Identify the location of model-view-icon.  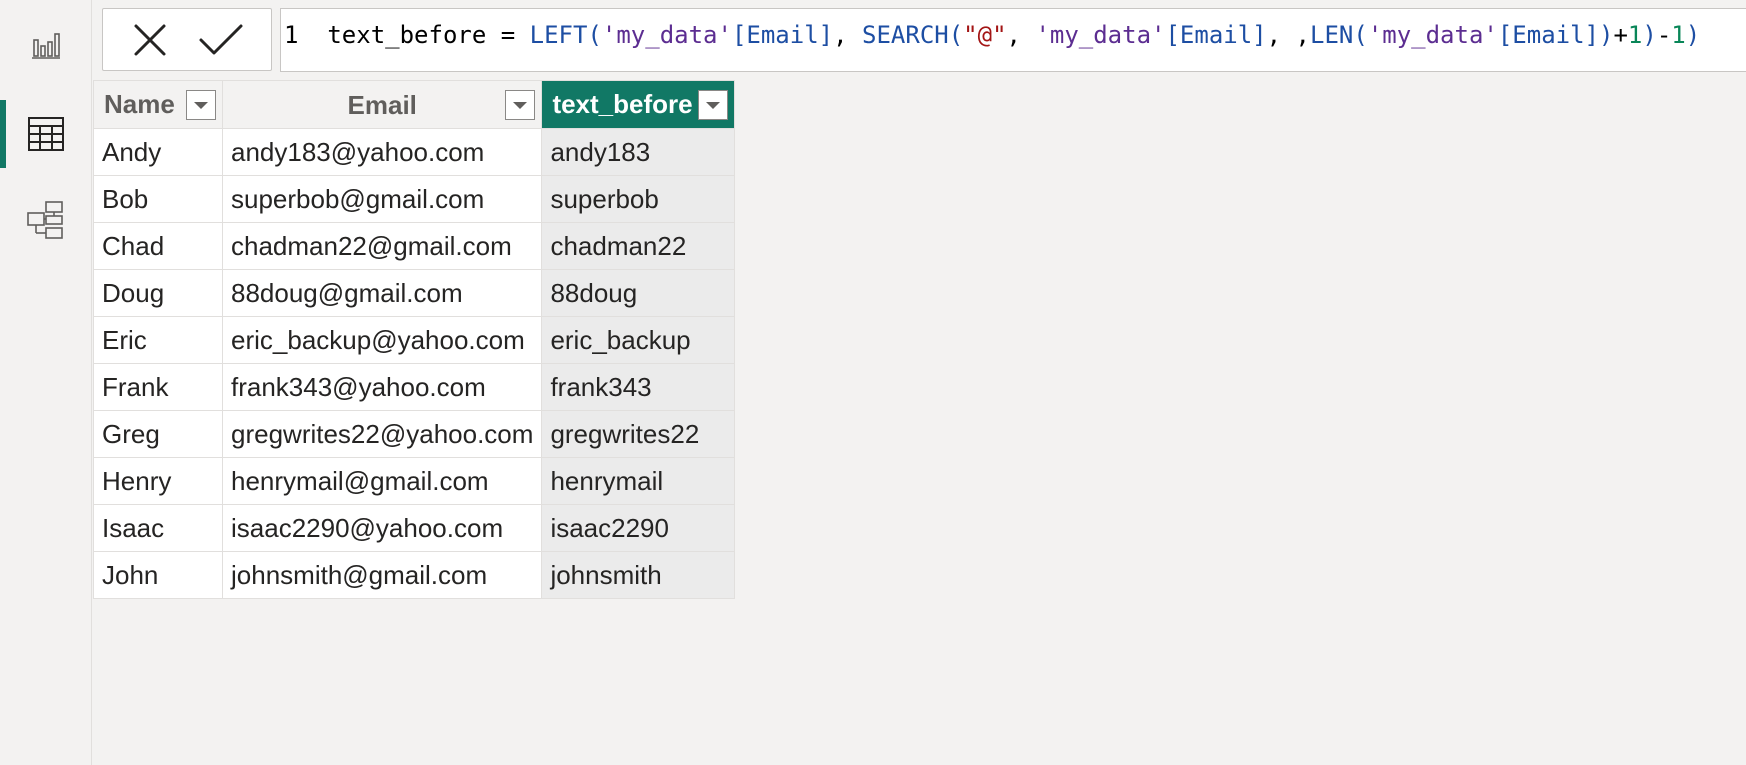
(44, 220).